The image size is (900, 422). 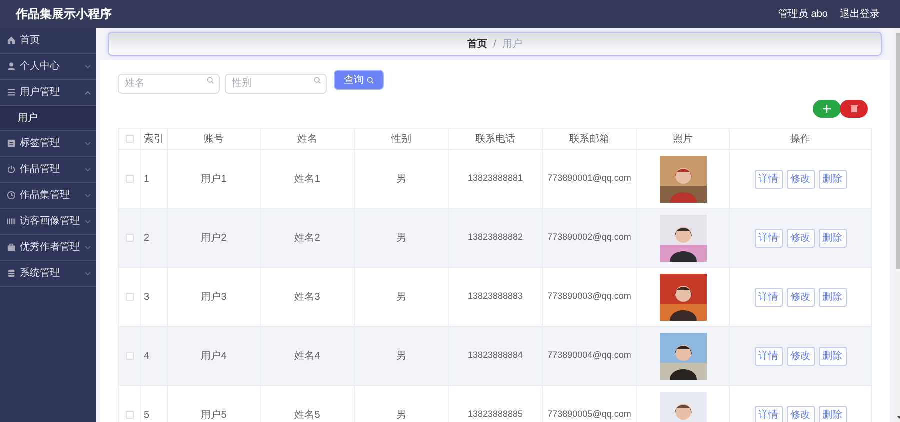 I want to click on account-cell: 用户3, so click(x=214, y=297).